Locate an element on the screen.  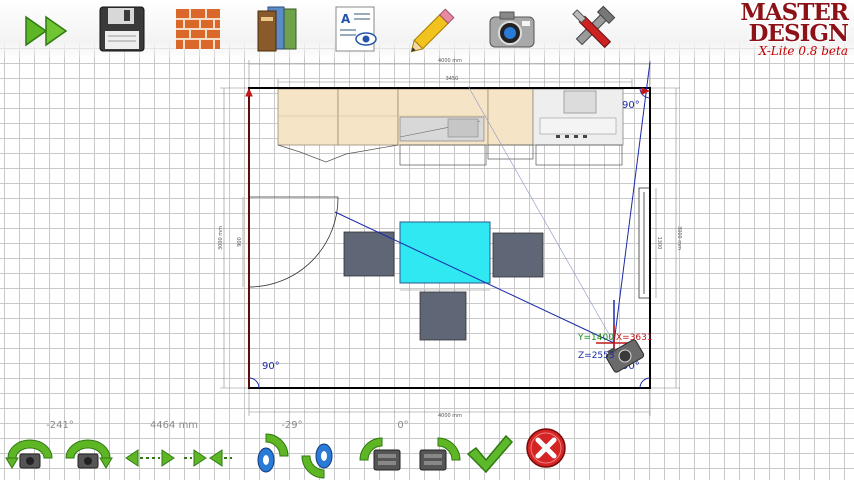
save-button is located at coordinates (122, 29).